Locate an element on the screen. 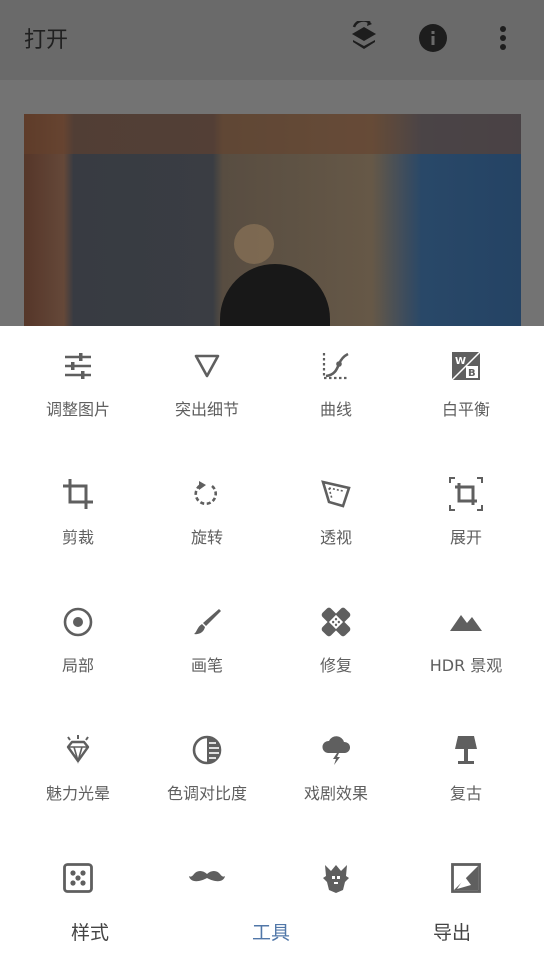 The image size is (544, 960). svg-text: W is located at coordinates (460, 361).